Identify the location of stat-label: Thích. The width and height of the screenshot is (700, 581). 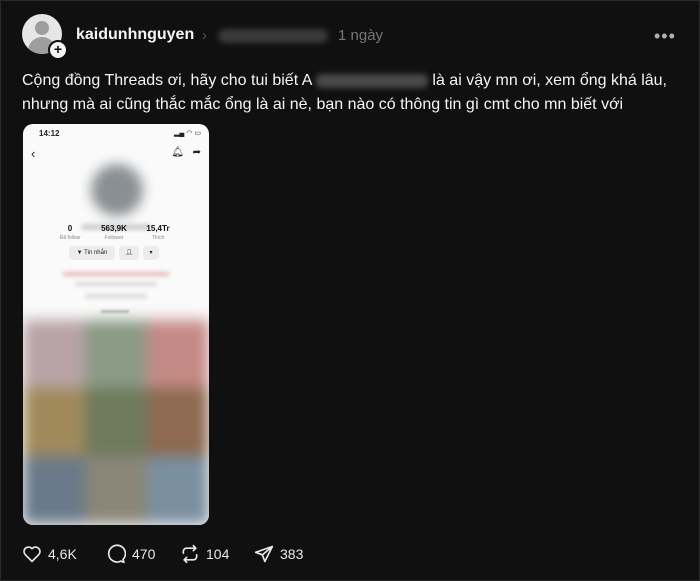
(158, 238).